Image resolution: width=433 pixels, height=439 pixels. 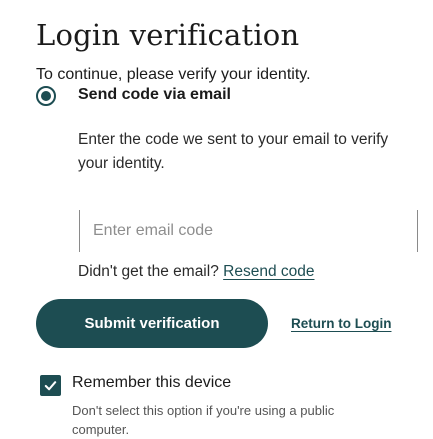 I want to click on return-to-login-link: Return to Login, so click(x=341, y=323).